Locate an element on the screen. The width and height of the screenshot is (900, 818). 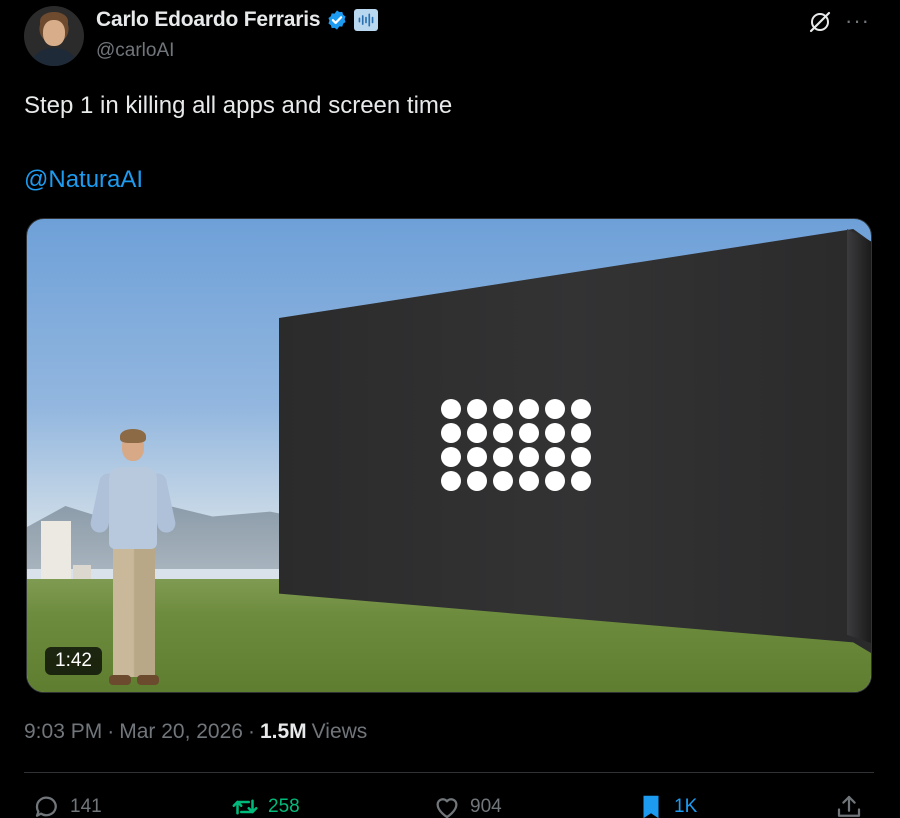
avatar is located at coordinates (54, 36).